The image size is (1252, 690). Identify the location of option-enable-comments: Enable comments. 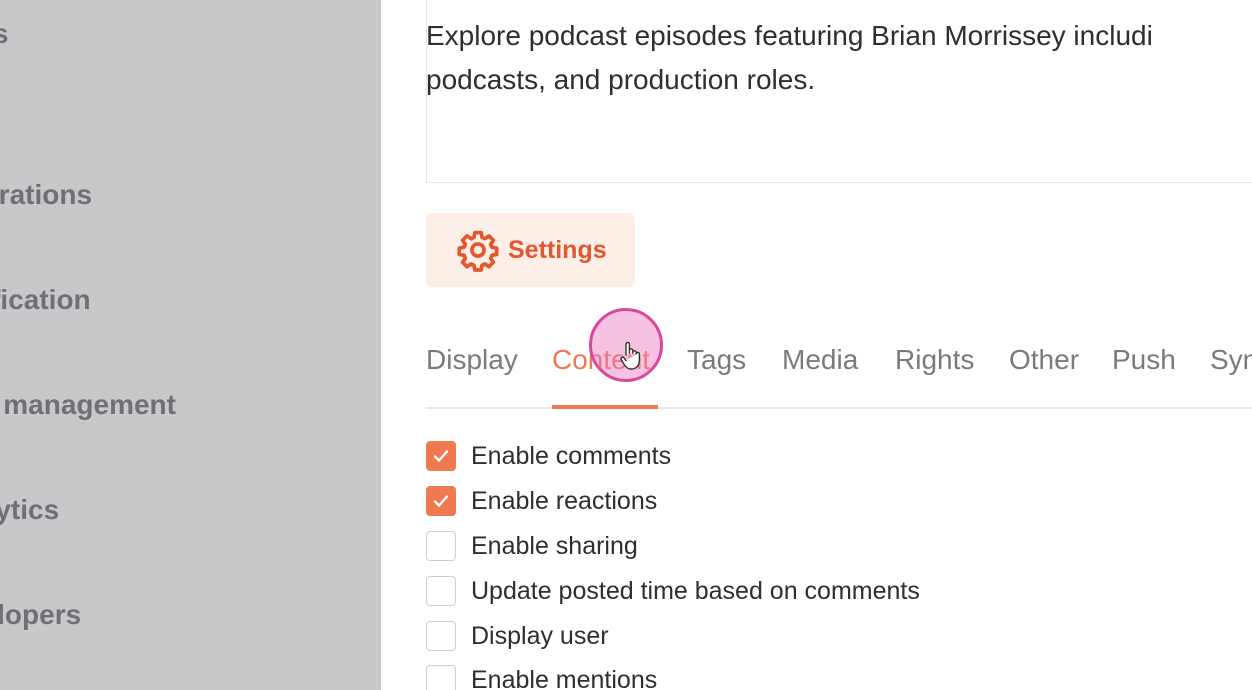
(548, 456).